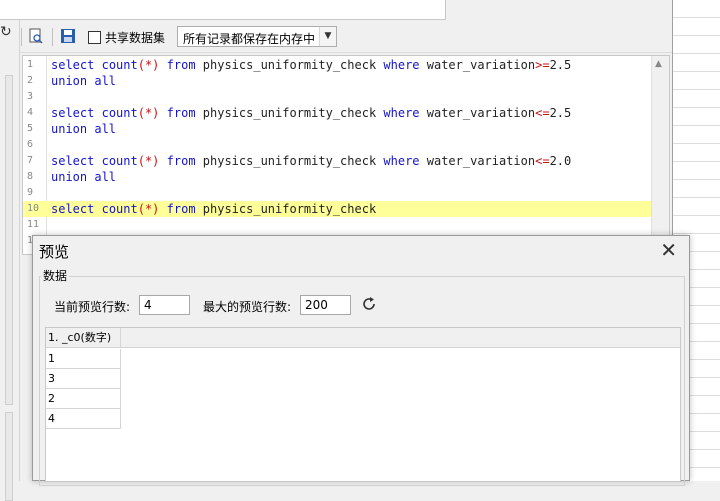 This screenshot has width=720, height=501. What do you see at coordinates (30, 128) in the screenshot?
I see `line-number: 5` at bounding box center [30, 128].